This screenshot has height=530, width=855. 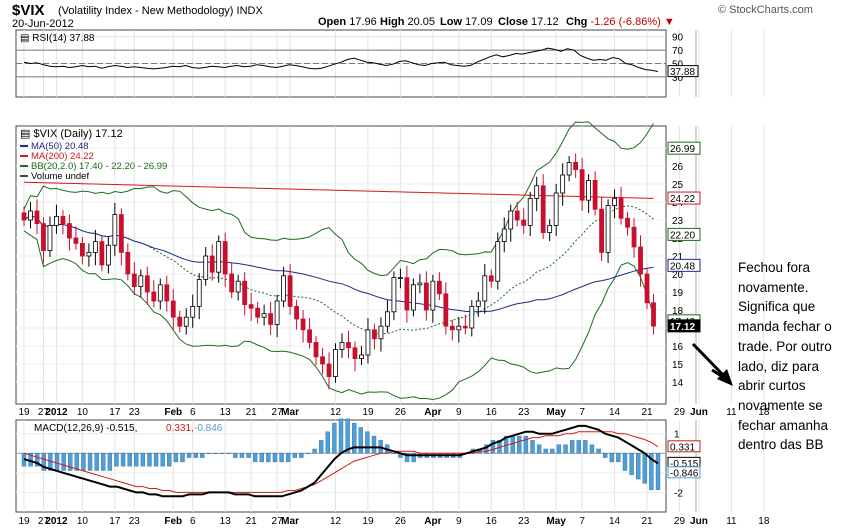 What do you see at coordinates (678, 347) in the screenshot?
I see `price-tick-label: 16` at bounding box center [678, 347].